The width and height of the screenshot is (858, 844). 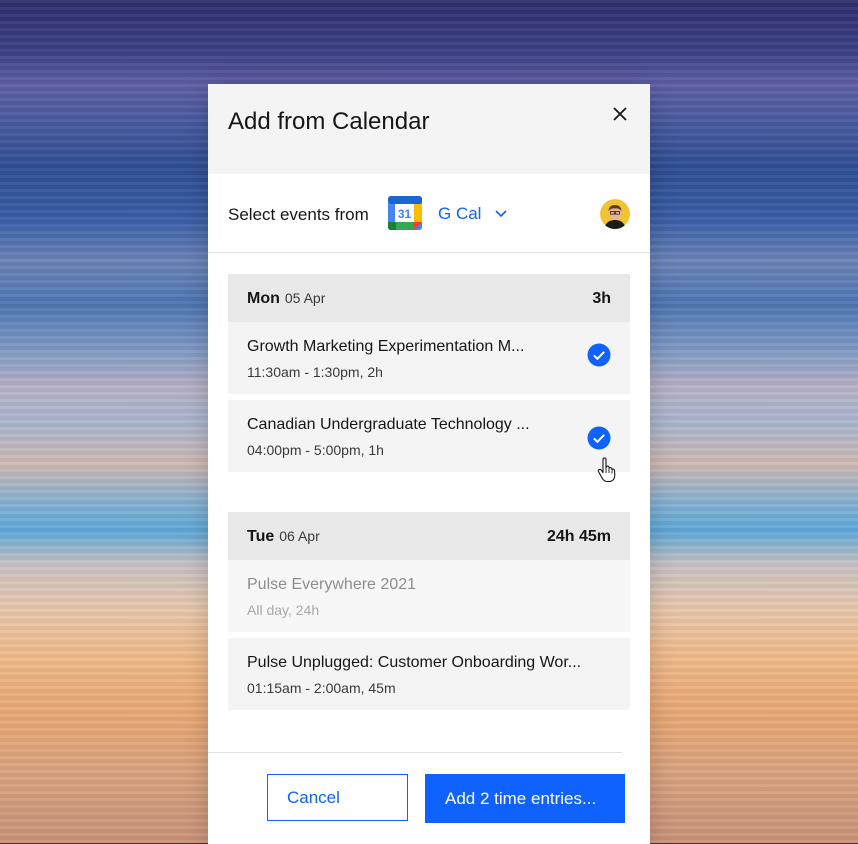 I want to click on close-icon, so click(x=620, y=114).